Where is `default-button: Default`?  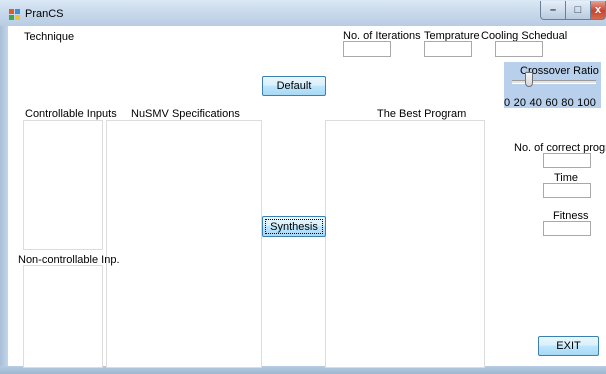
default-button: Default is located at coordinates (294, 86).